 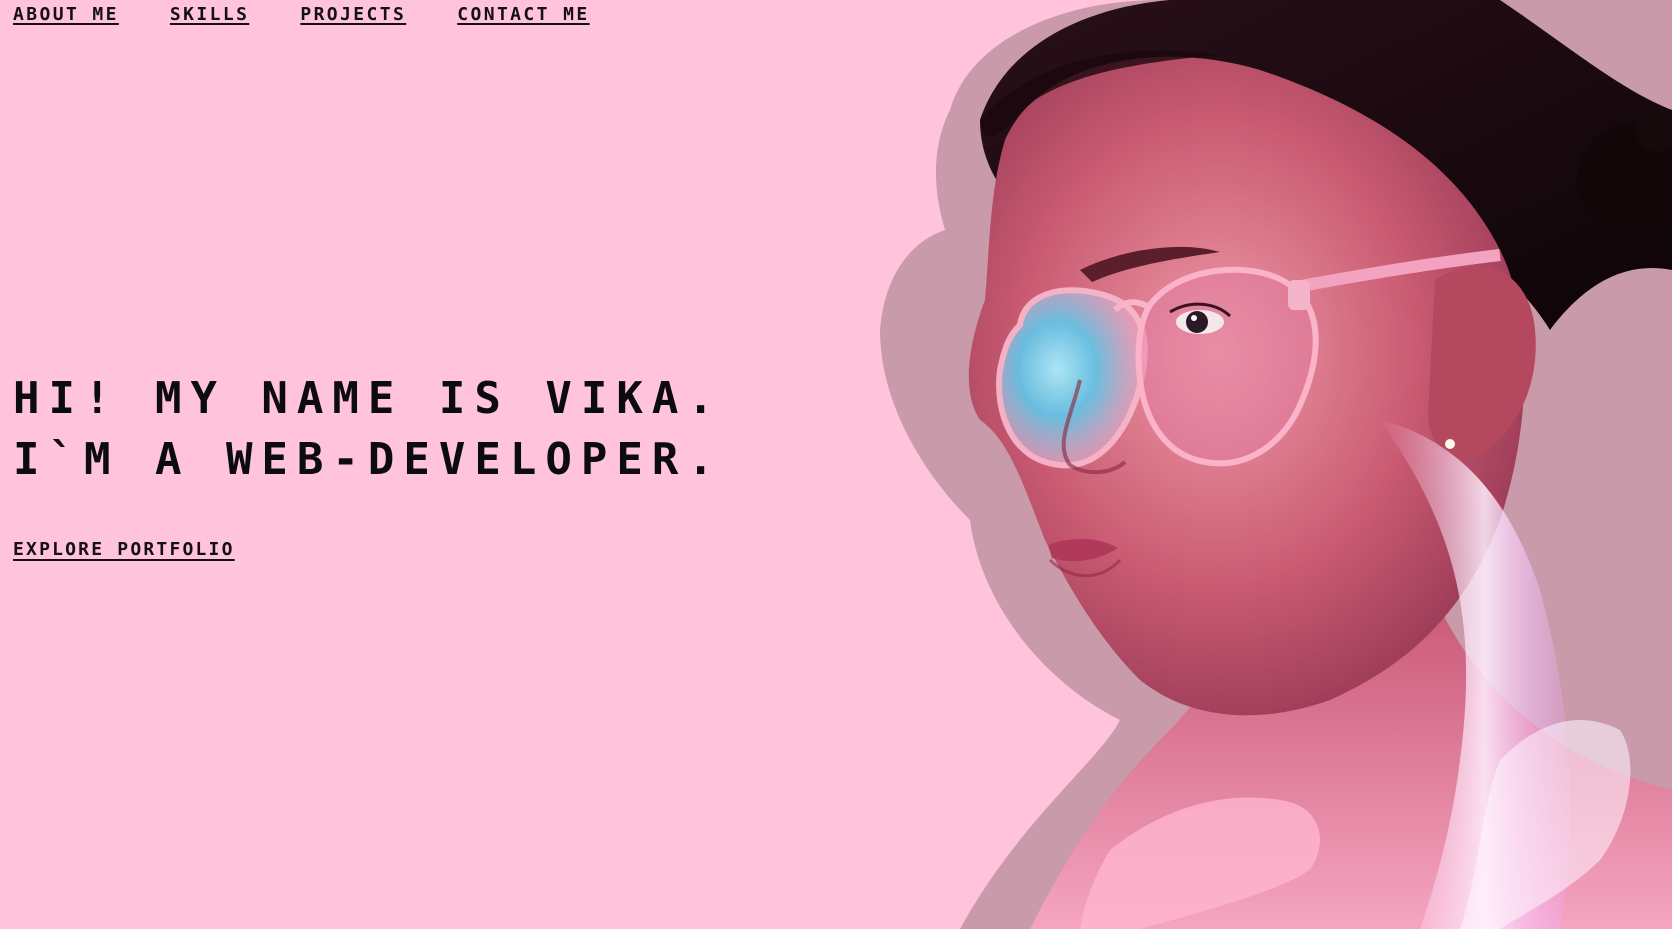 What do you see at coordinates (353, 14) in the screenshot?
I see `nav-projects-link: PROJECTS` at bounding box center [353, 14].